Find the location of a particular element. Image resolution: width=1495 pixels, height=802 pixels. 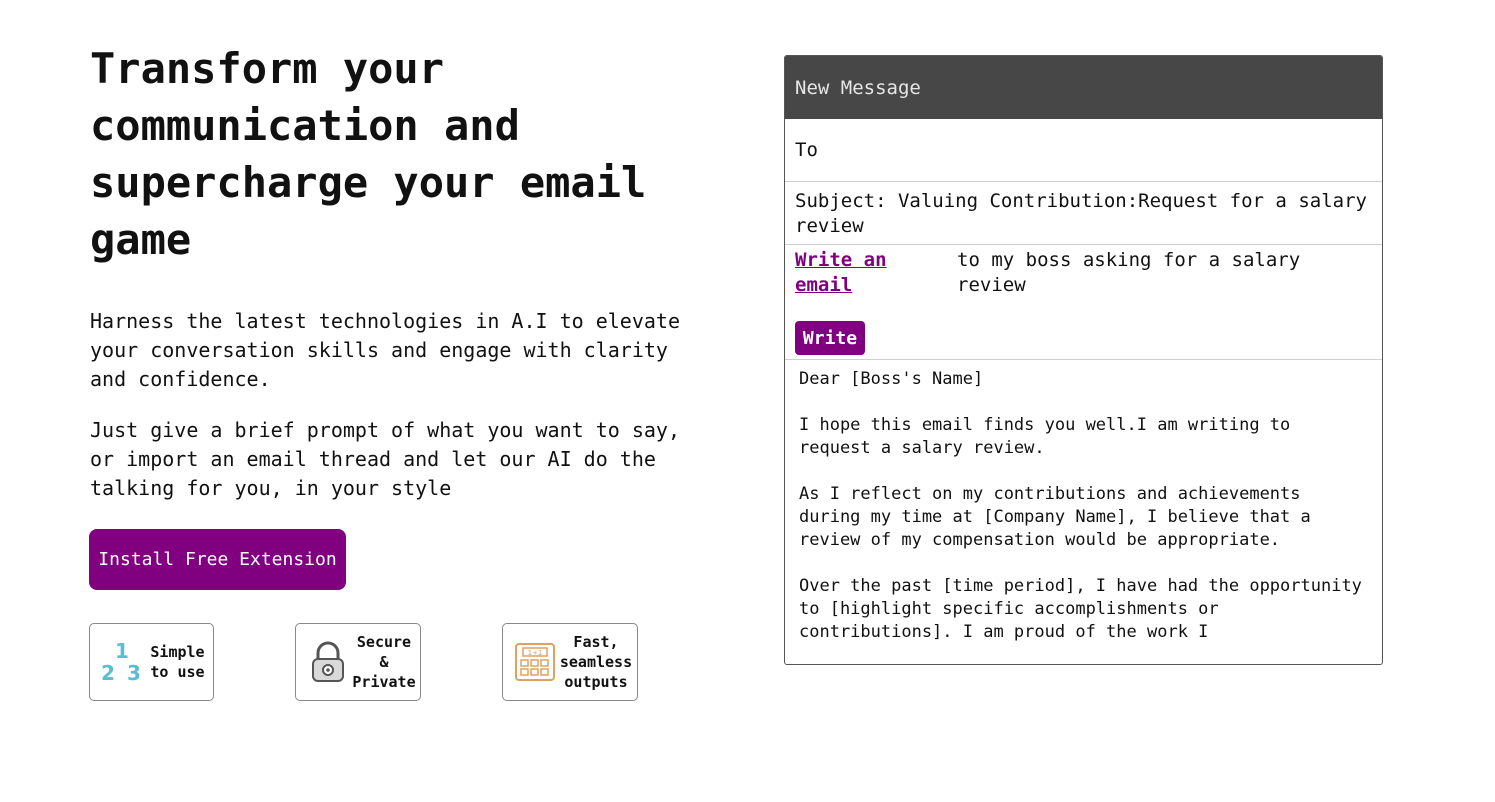

feature-card-simple: 1 2 3 Simple to use is located at coordinates (151, 662).